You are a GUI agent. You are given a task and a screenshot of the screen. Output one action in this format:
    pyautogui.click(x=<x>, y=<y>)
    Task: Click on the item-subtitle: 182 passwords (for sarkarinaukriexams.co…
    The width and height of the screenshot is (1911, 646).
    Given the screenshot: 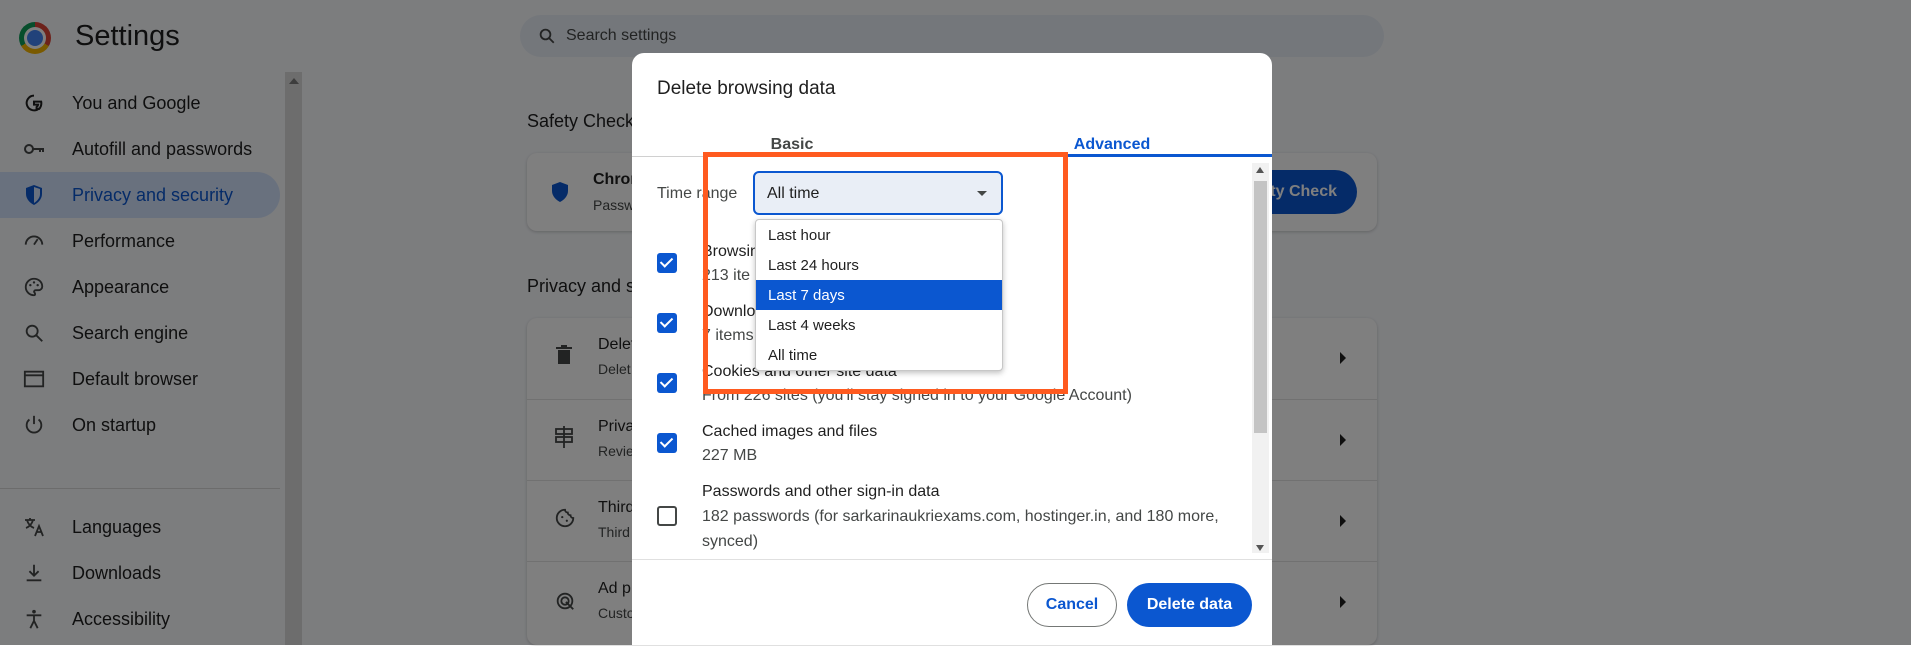 What is the action you would take?
    pyautogui.click(x=960, y=529)
    